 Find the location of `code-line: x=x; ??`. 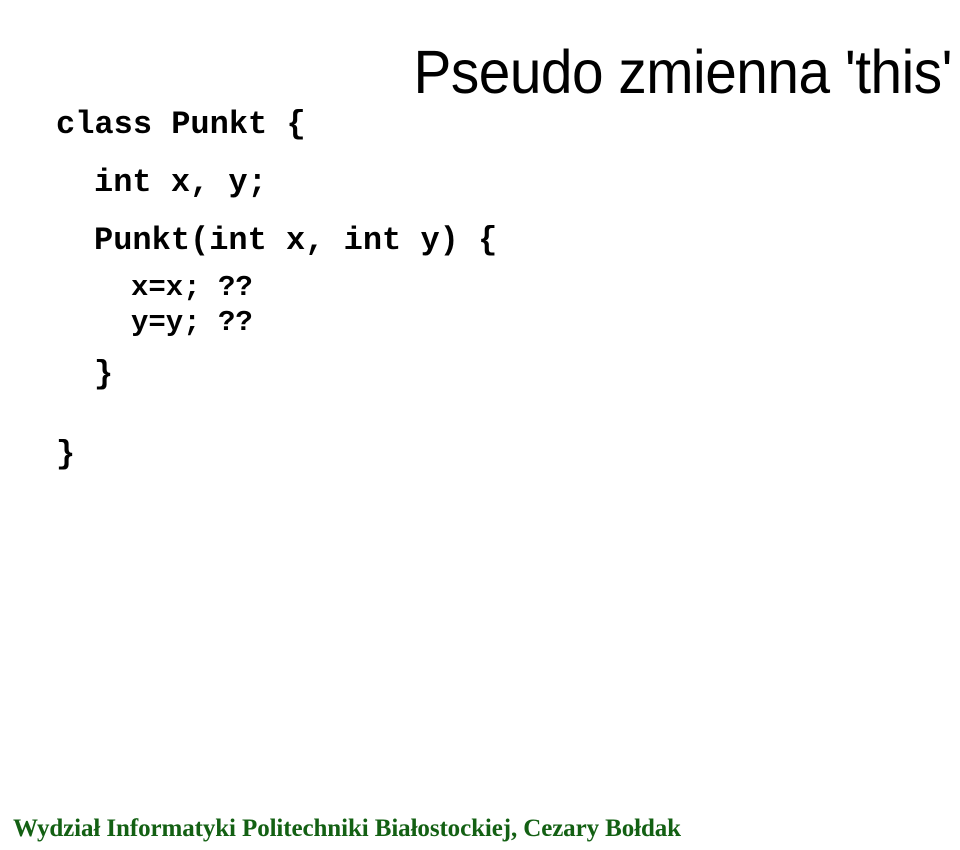

code-line: x=x; ?? is located at coordinates (192, 287).